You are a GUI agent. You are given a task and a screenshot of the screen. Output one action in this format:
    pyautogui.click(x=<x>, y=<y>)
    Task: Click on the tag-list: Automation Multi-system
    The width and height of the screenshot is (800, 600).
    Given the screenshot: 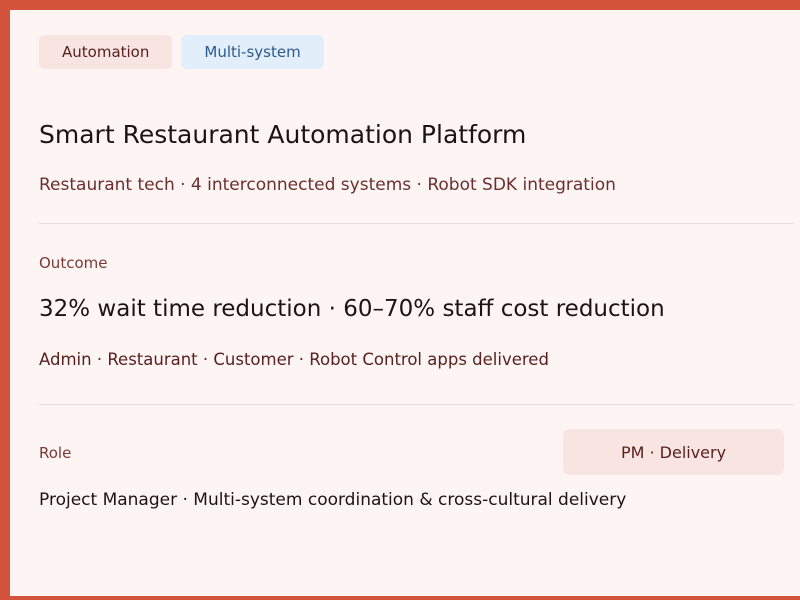 What is the action you would take?
    pyautogui.click(x=181, y=52)
    